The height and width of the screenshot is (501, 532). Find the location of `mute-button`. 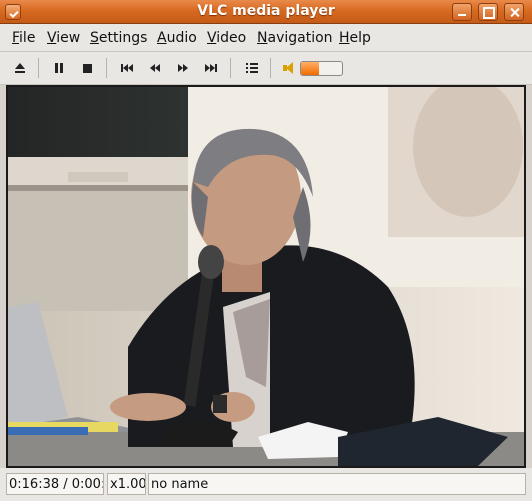

mute-button is located at coordinates (289, 68).